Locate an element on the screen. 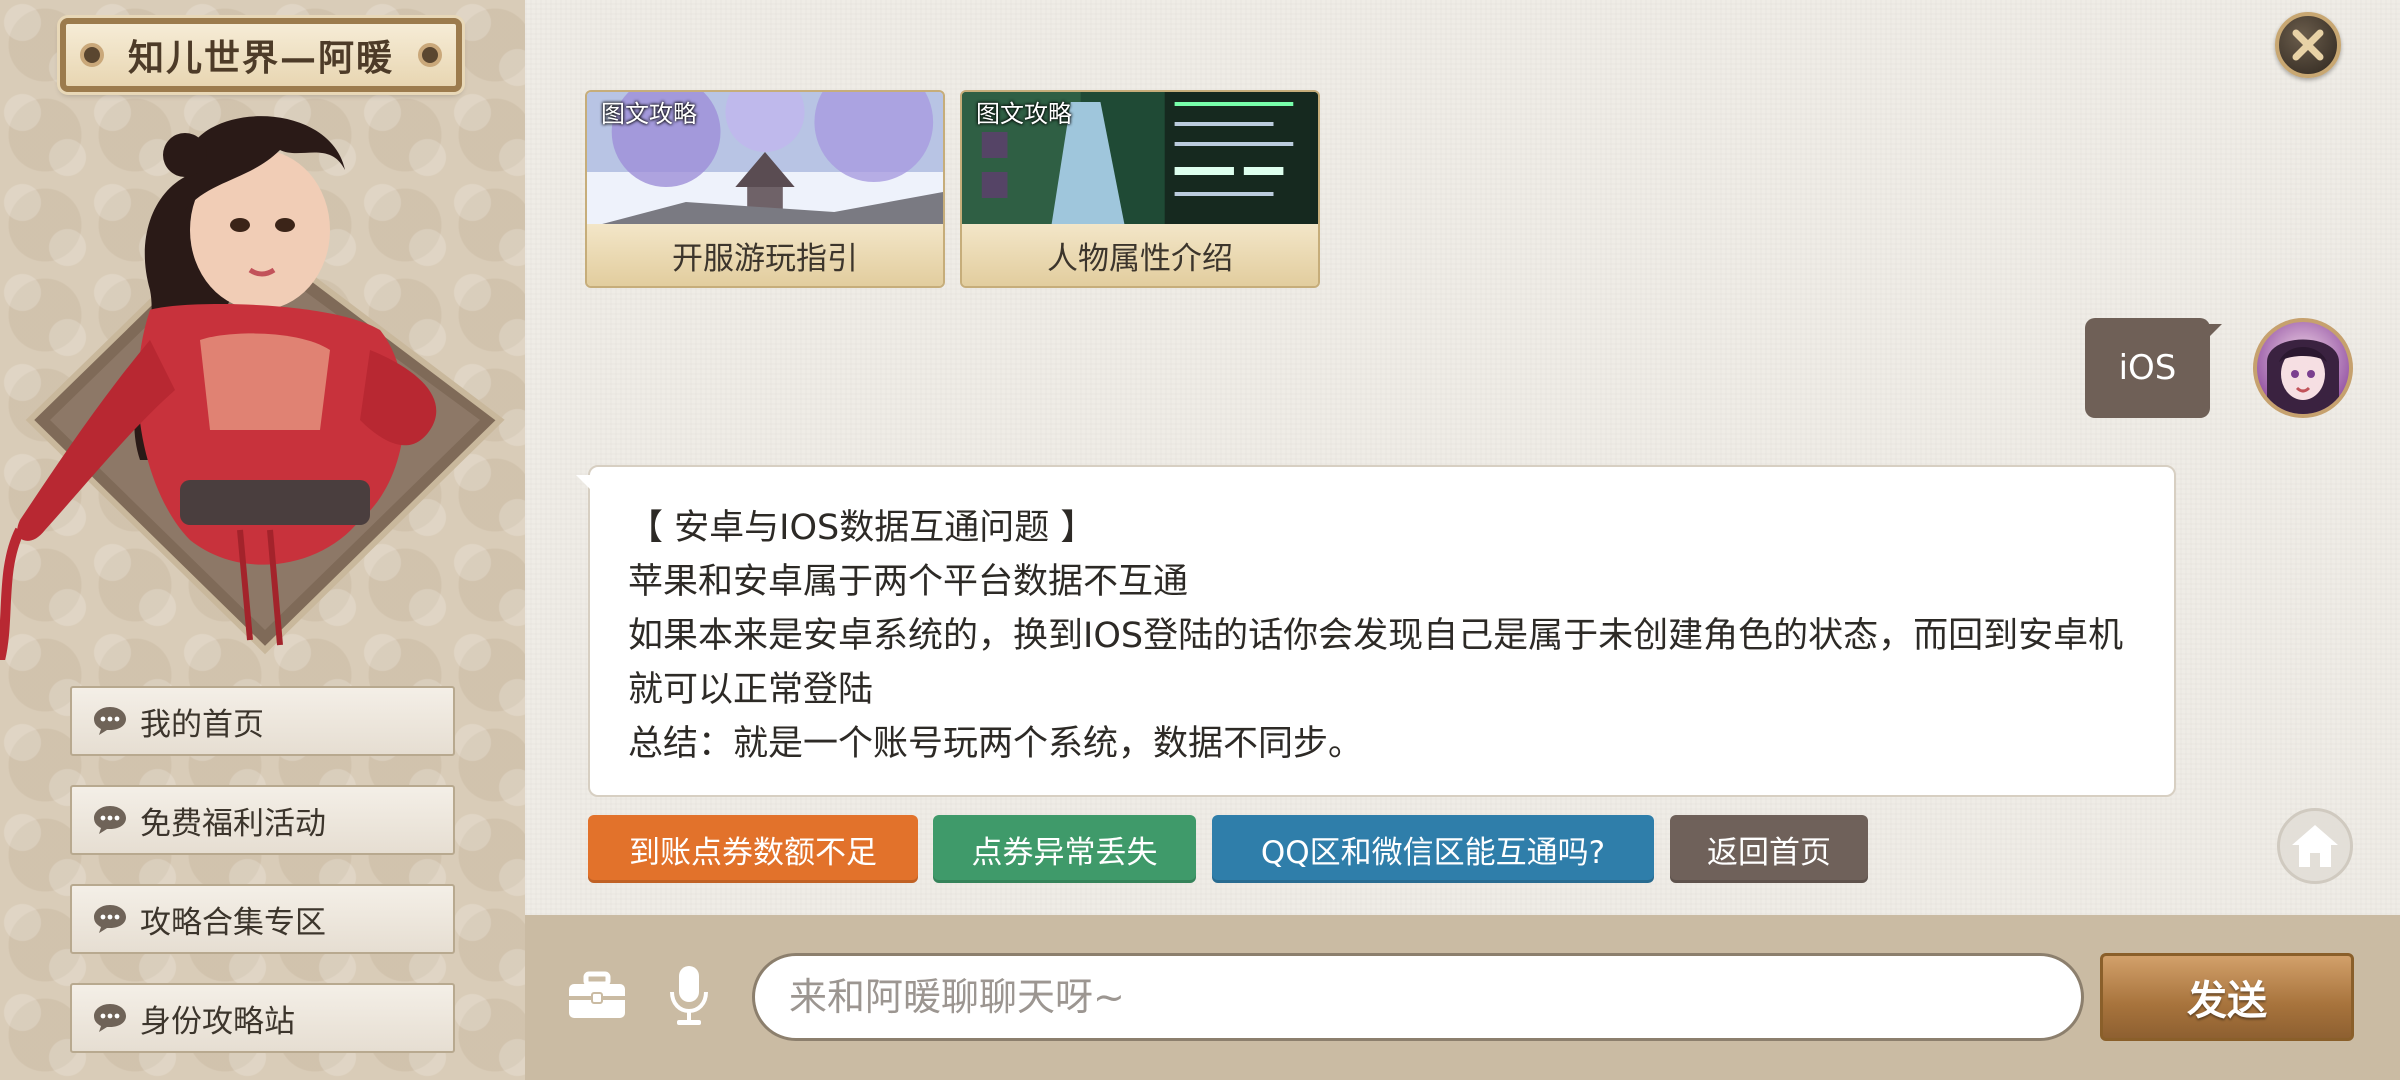 Image resolution: width=2400 pixels, height=1080 pixels. menu-item-identity-guide: 身份攻略站 is located at coordinates (262, 1018).